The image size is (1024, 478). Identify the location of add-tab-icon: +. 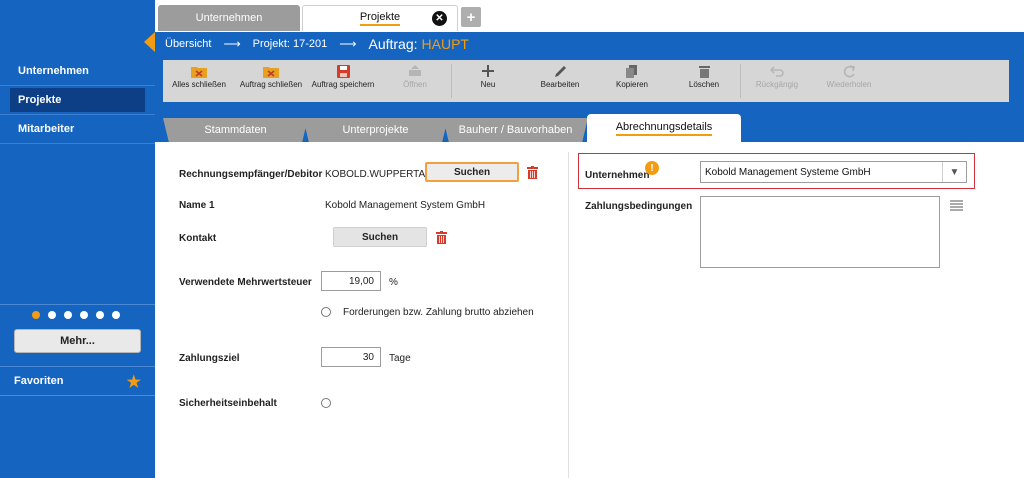
(471, 17).